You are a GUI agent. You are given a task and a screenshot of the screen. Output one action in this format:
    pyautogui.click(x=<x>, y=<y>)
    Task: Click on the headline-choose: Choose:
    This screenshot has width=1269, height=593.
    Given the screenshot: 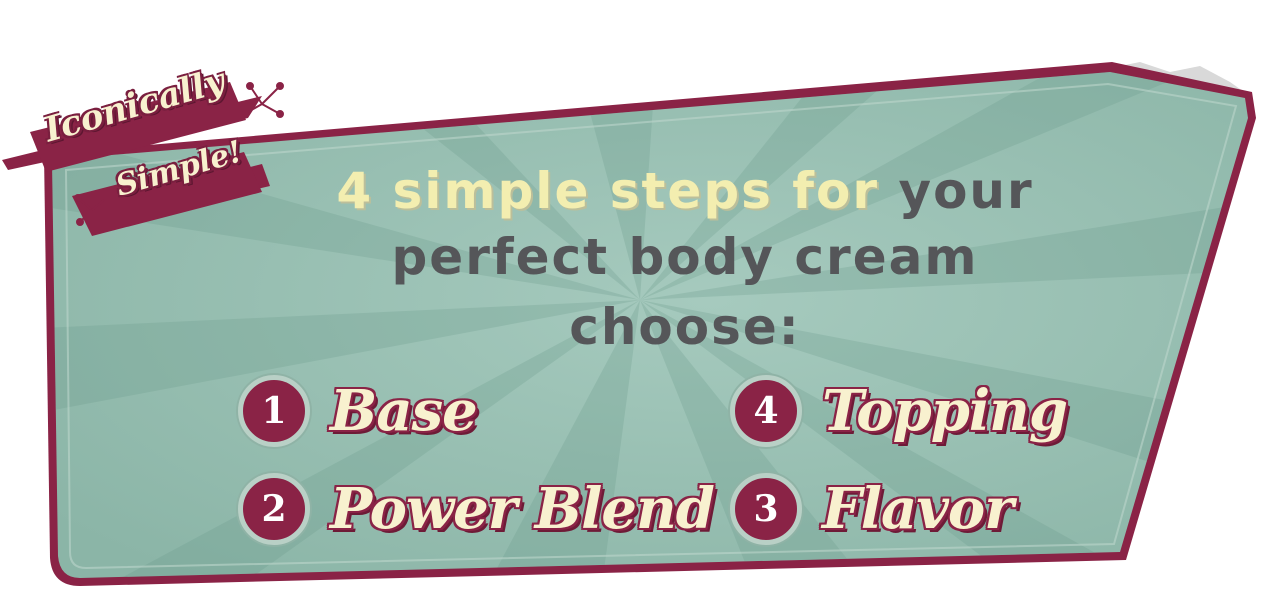 What is the action you would take?
    pyautogui.click(x=685, y=327)
    